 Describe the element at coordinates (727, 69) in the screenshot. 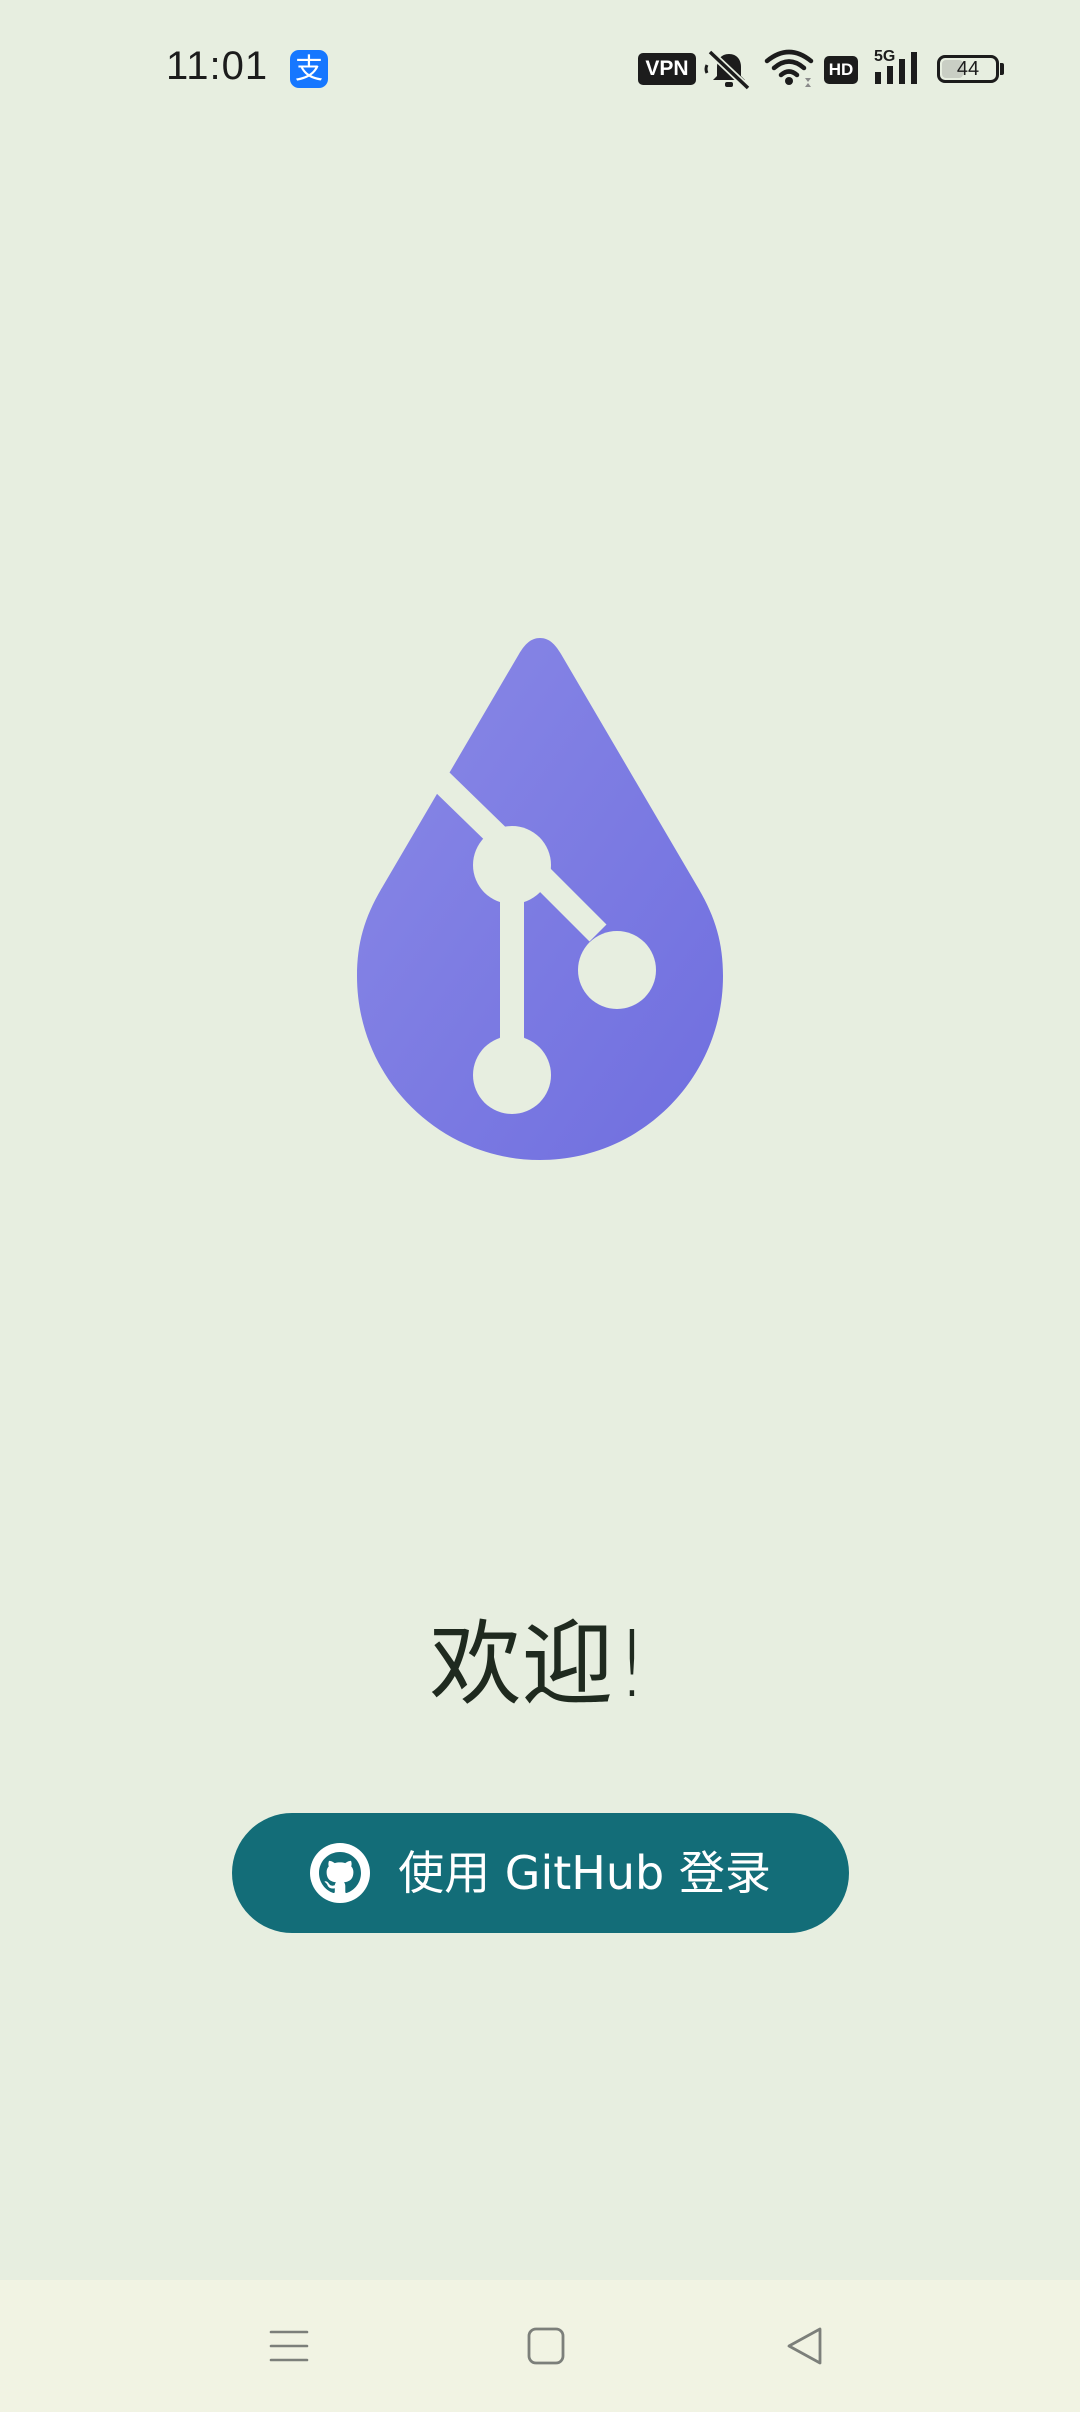

I see `mute-icon` at that location.